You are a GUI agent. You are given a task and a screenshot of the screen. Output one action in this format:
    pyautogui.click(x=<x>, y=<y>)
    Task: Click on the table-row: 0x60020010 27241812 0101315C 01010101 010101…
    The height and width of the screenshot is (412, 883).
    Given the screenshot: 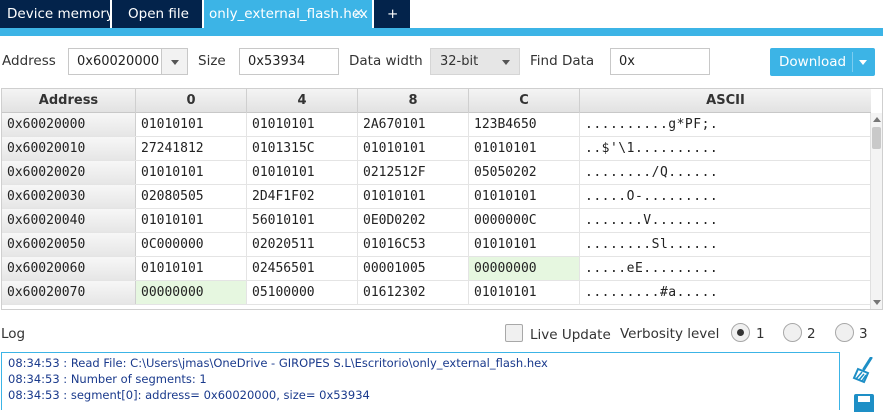 What is the action you would take?
    pyautogui.click(x=436, y=149)
    